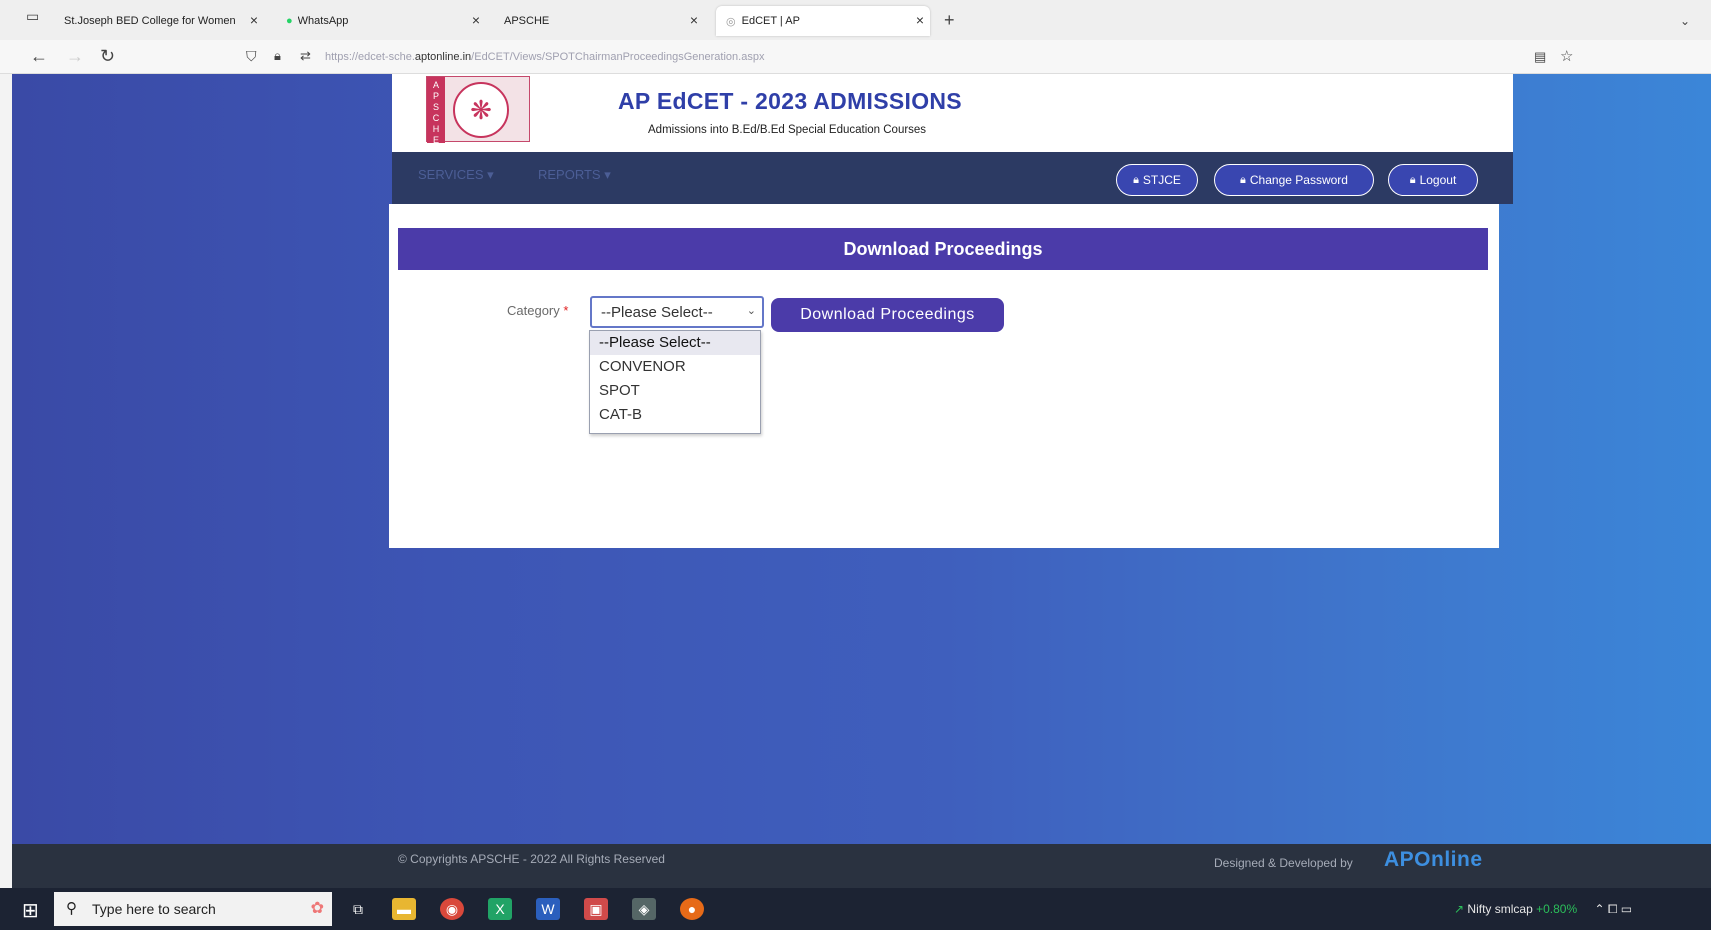 This screenshot has height=930, width=1711. Describe the element at coordinates (107, 56) in the screenshot. I see `reload-icon: ↻` at that location.